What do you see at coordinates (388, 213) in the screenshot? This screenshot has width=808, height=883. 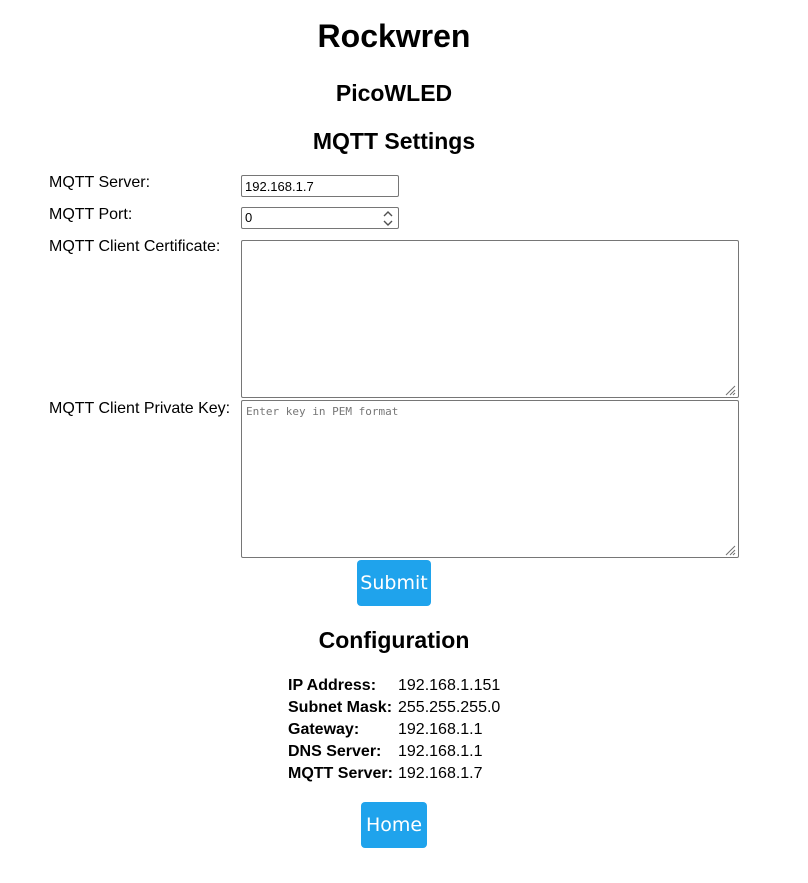 I see `spinner-up-icon` at bounding box center [388, 213].